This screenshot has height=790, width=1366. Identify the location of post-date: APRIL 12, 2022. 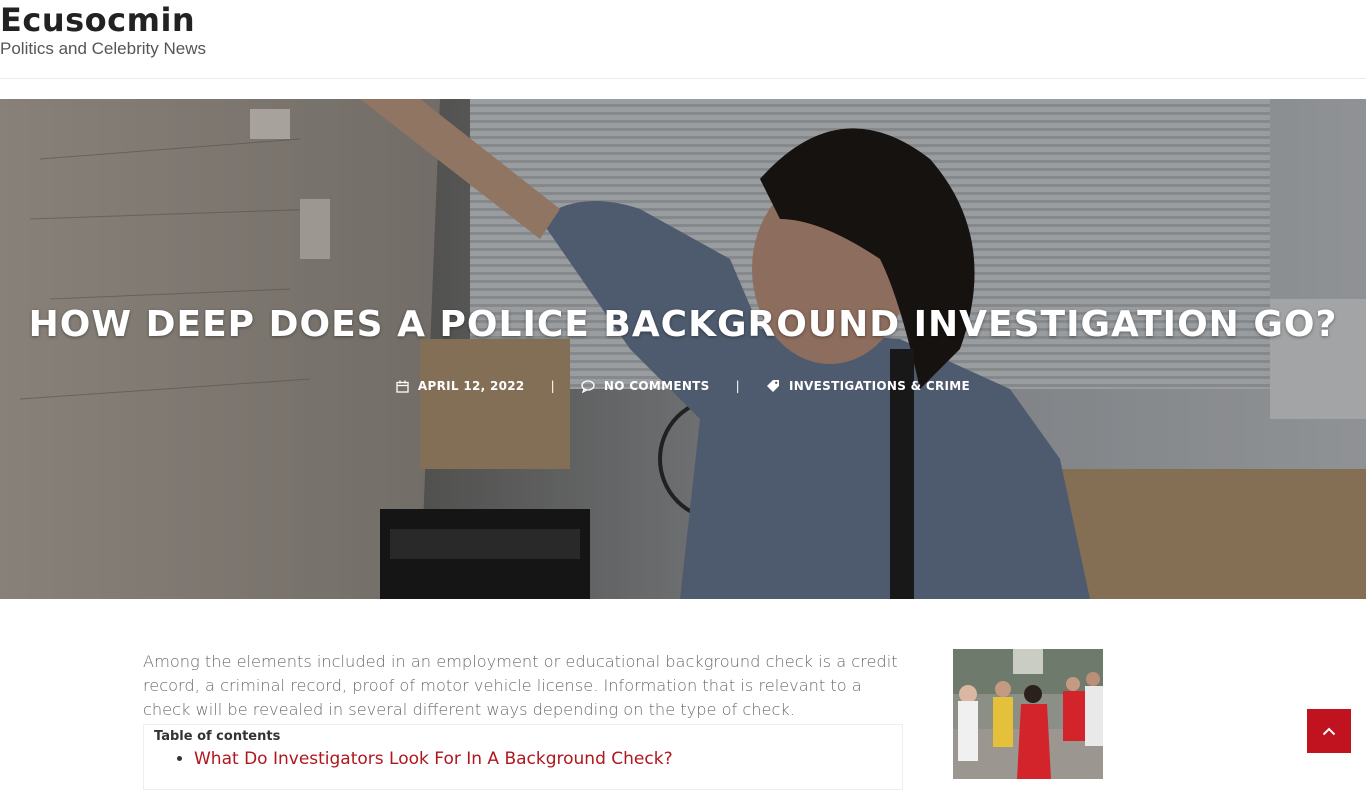
(460, 386).